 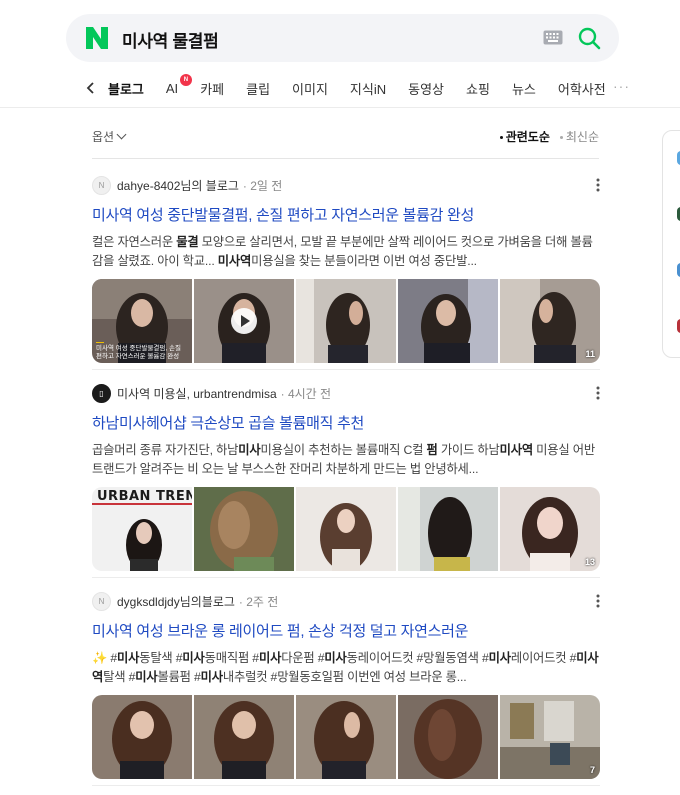 I want to click on result-time: · 2일 전, so click(x=262, y=185).